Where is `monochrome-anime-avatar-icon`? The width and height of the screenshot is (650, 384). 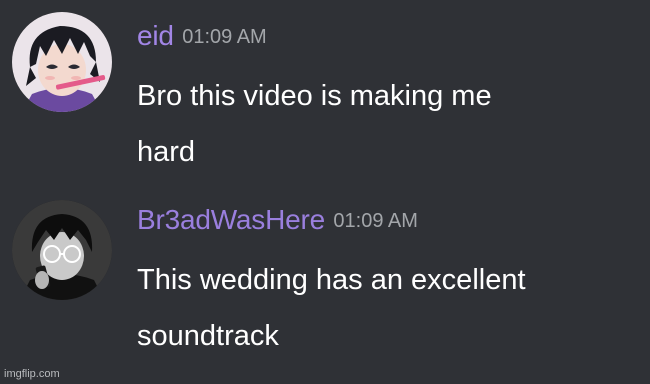
monochrome-anime-avatar-icon is located at coordinates (62, 250).